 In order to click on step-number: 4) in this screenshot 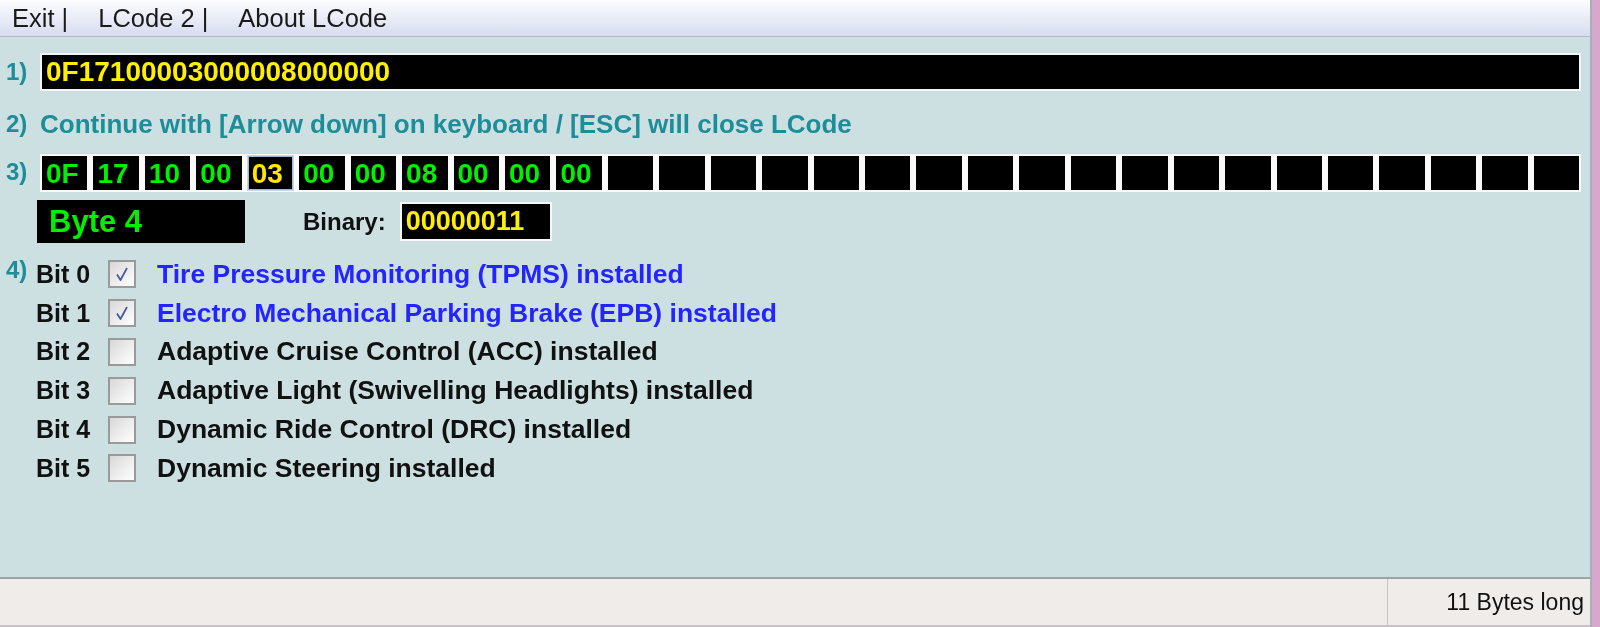, I will do `click(17, 268)`.